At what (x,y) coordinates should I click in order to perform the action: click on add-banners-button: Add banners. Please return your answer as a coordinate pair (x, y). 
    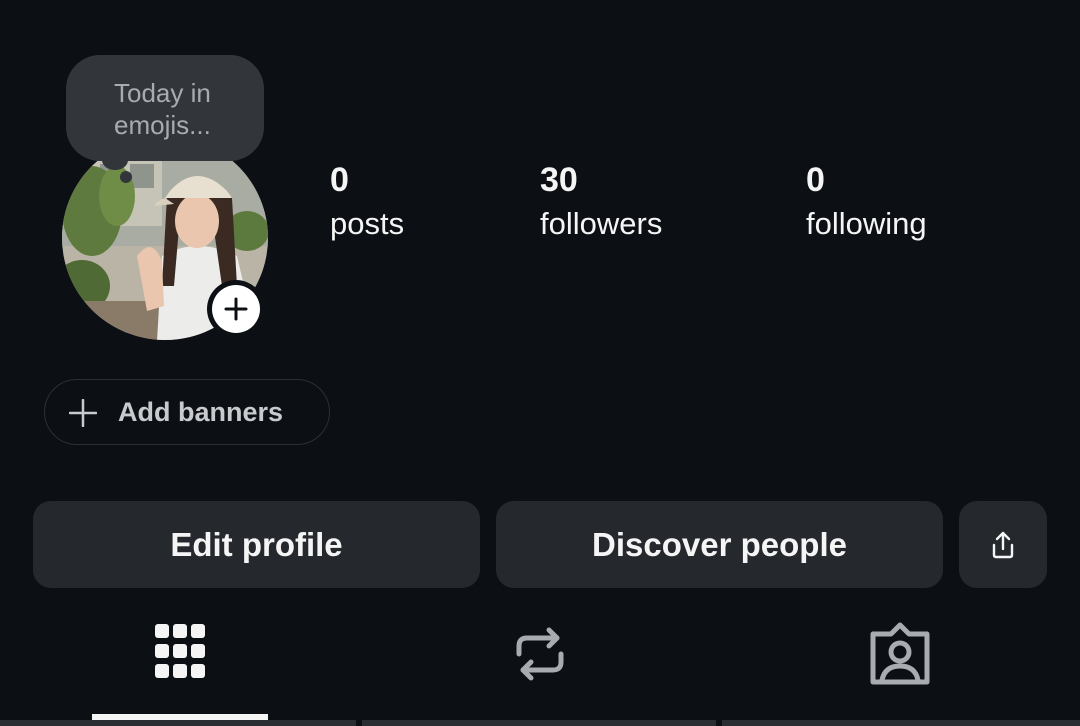
    Looking at the image, I should click on (187, 412).